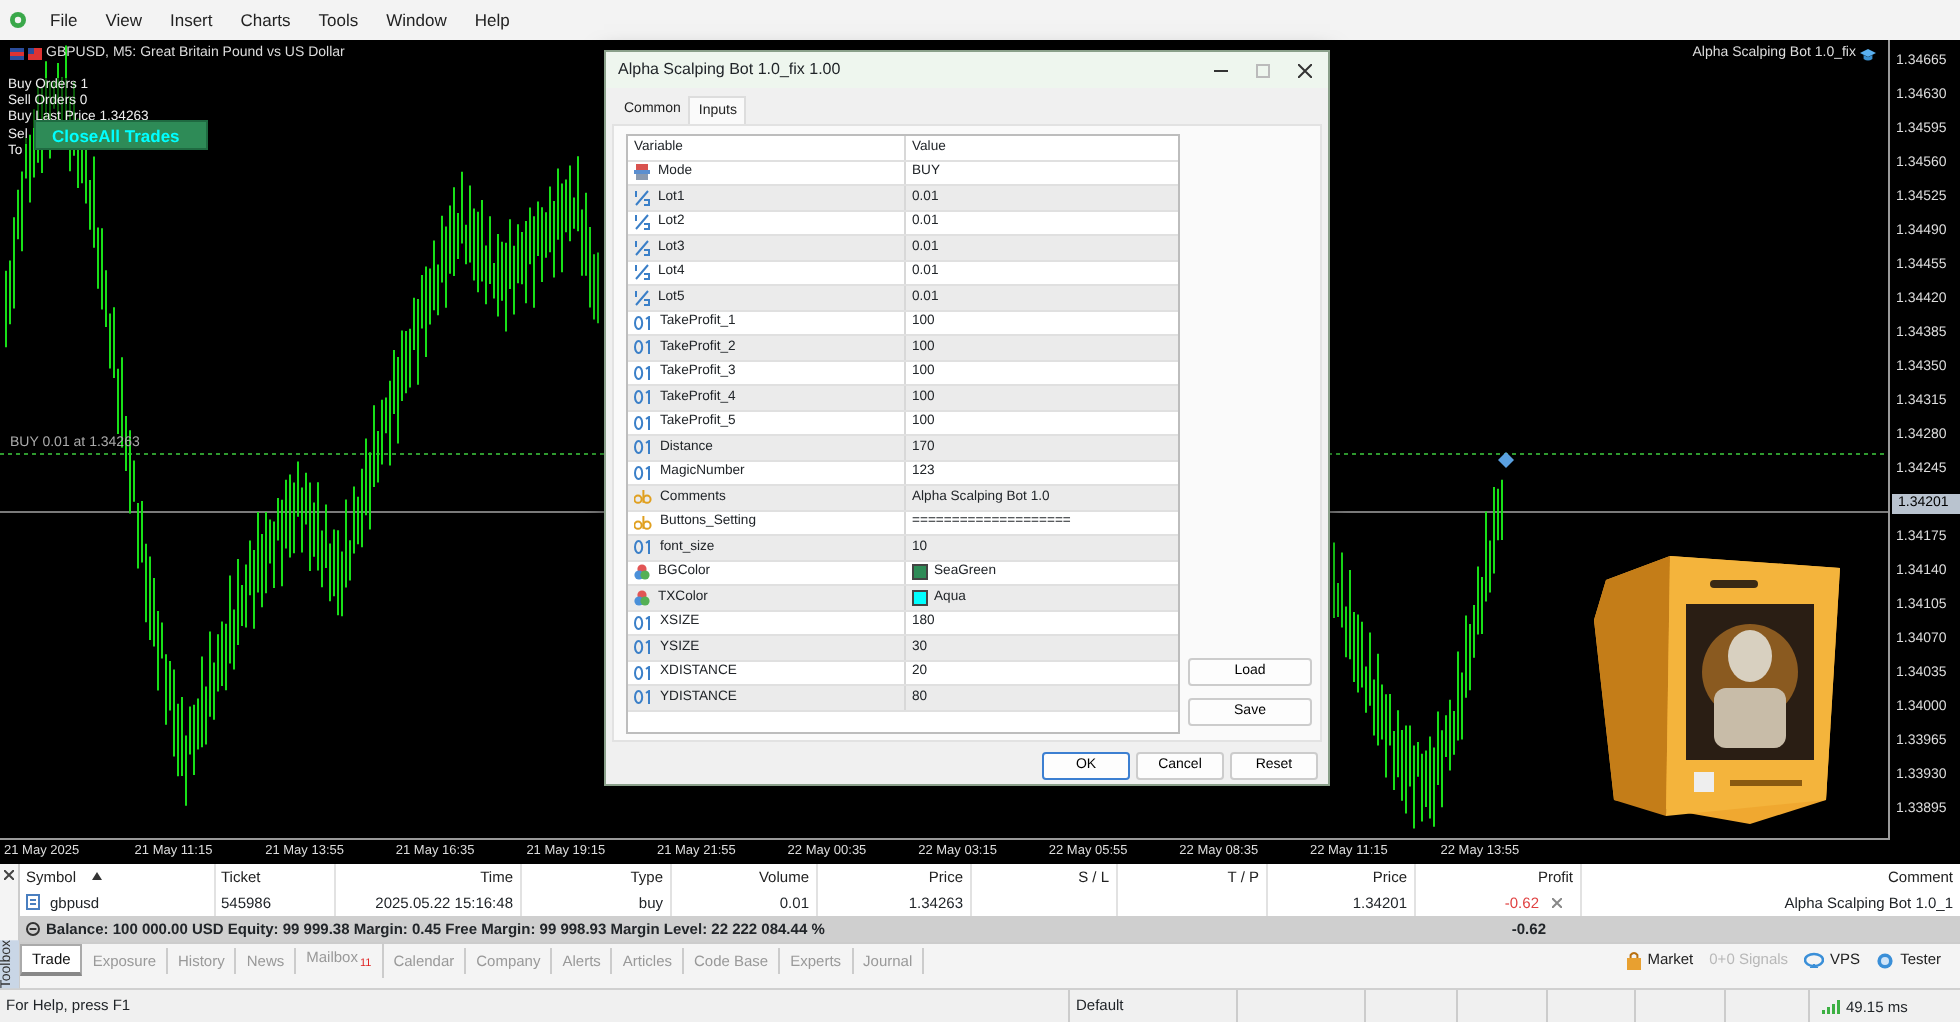 This screenshot has width=1960, height=1022. What do you see at coordinates (1831, 1007) in the screenshot?
I see `signal-icon` at bounding box center [1831, 1007].